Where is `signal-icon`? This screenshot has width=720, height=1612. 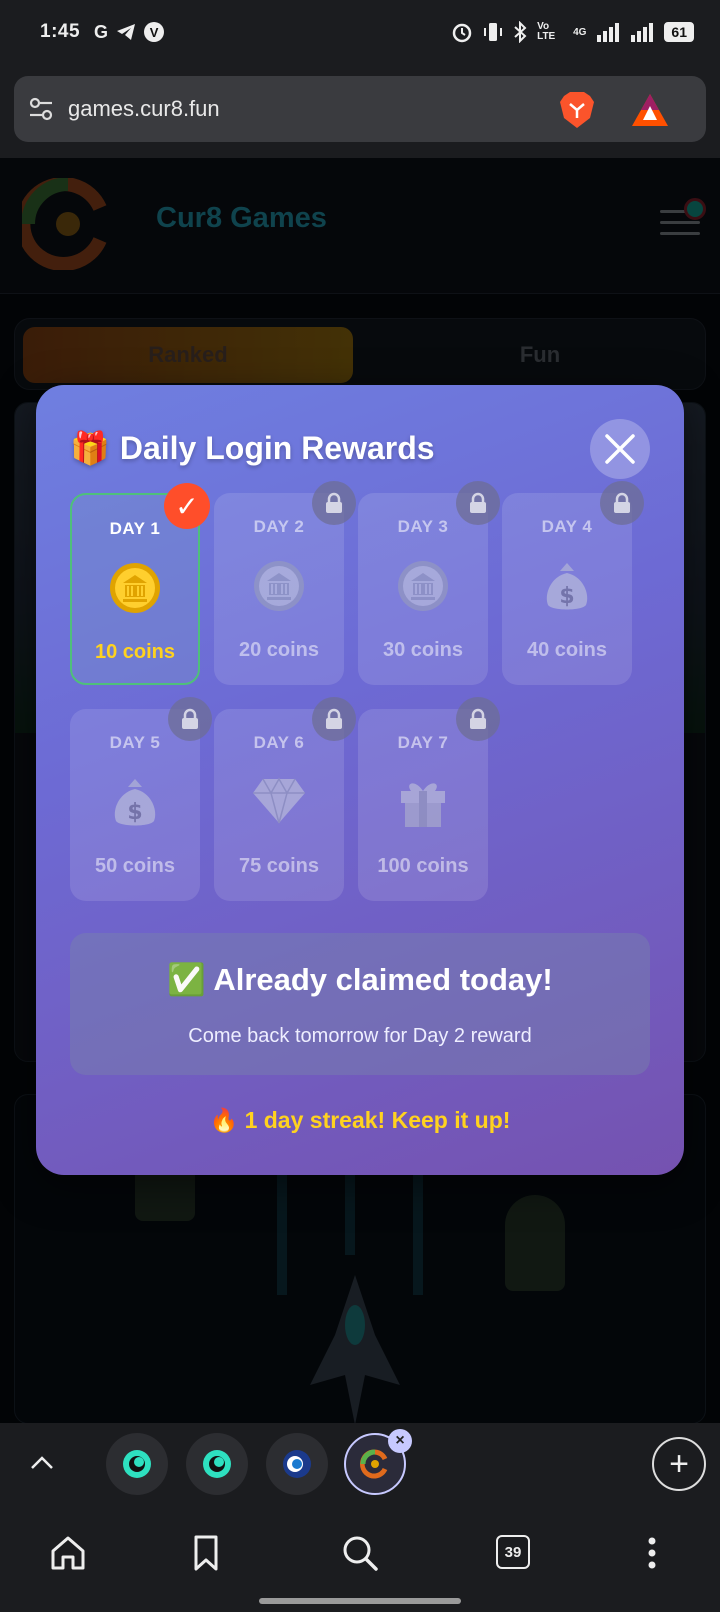 signal-icon is located at coordinates (608, 32).